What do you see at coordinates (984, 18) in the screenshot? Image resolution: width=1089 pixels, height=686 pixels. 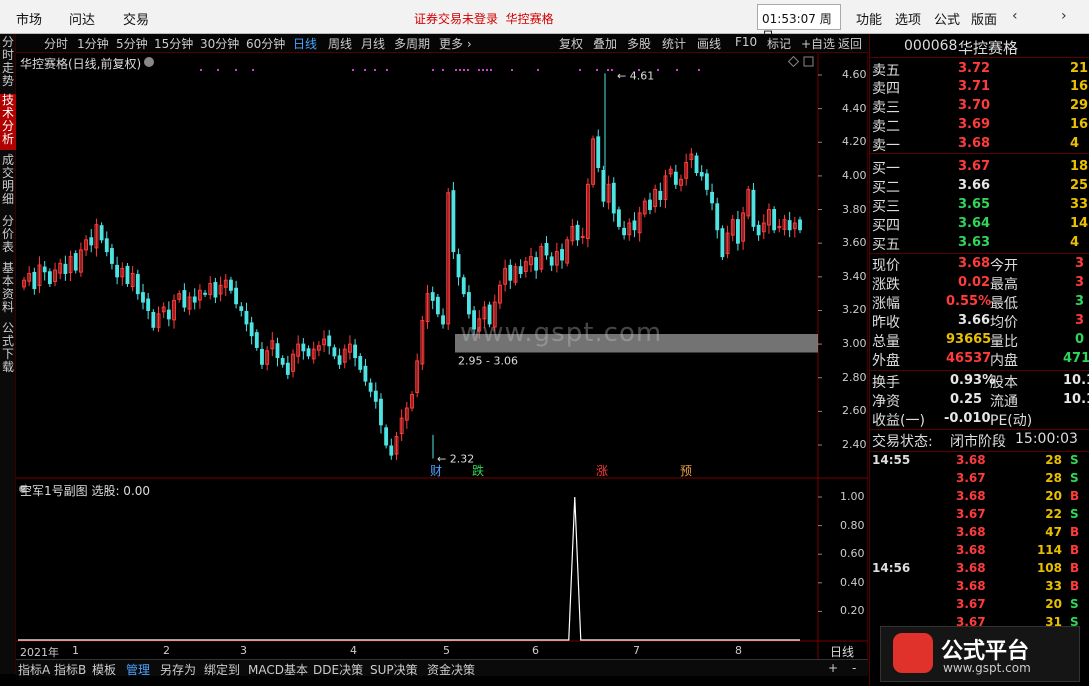 I see `layout-button: 版面` at bounding box center [984, 18].